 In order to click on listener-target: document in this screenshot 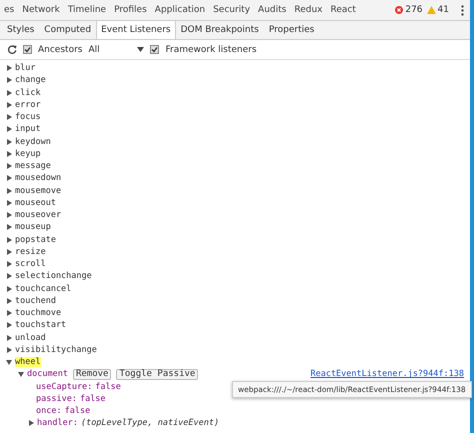, I will do `click(47, 374)`.